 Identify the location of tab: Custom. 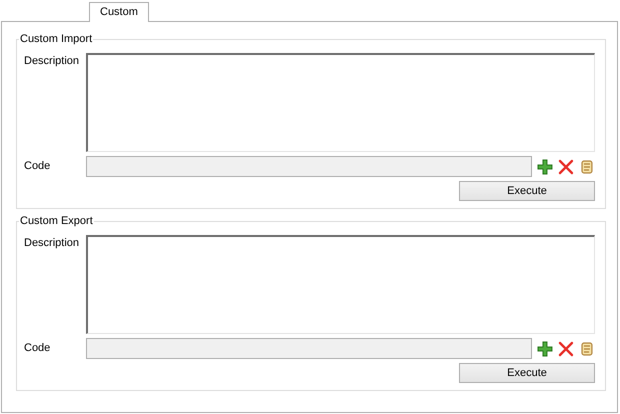
(119, 12).